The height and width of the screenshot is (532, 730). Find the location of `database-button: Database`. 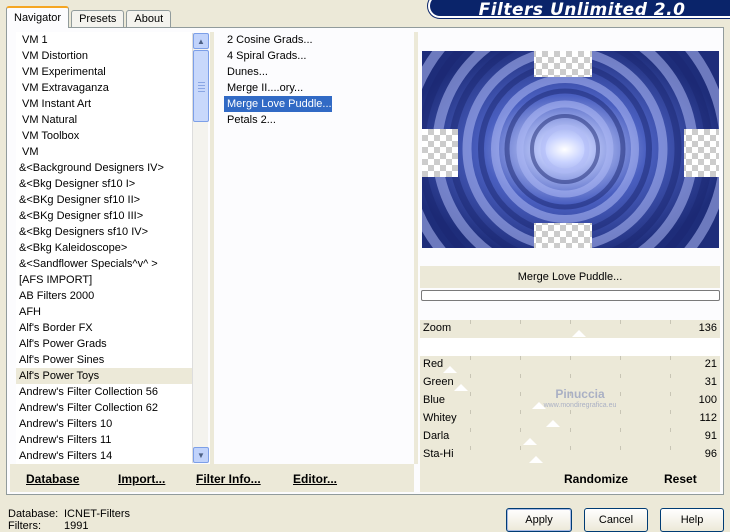

database-button: Database is located at coordinates (52, 479).